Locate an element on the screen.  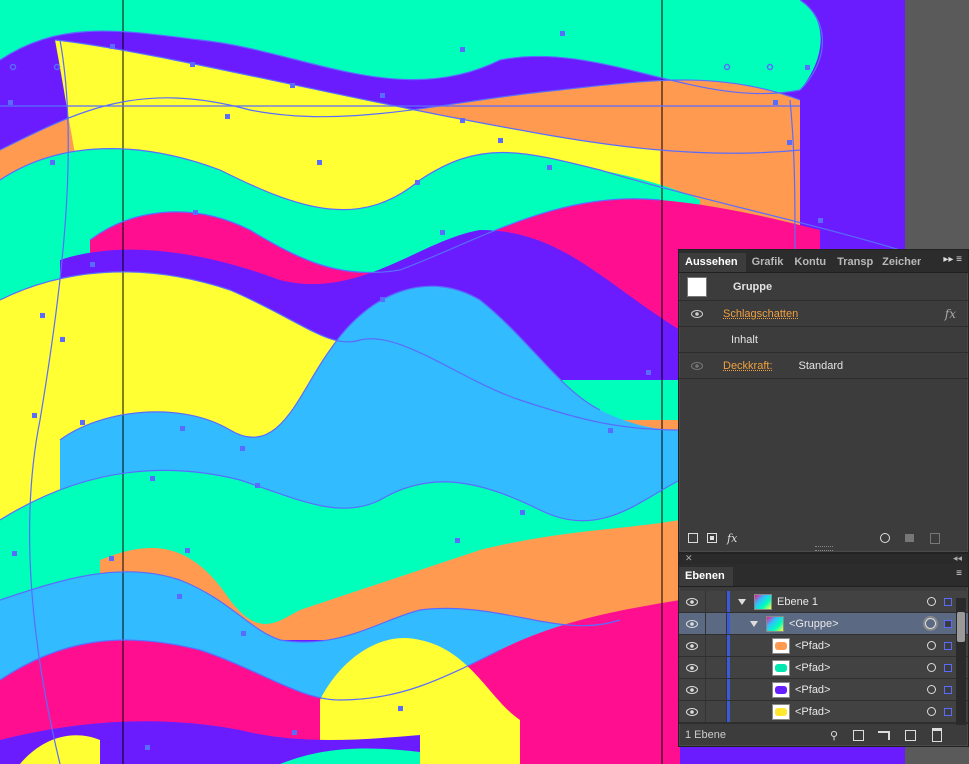
tab-aussehen: Aussehen is located at coordinates (712, 262).